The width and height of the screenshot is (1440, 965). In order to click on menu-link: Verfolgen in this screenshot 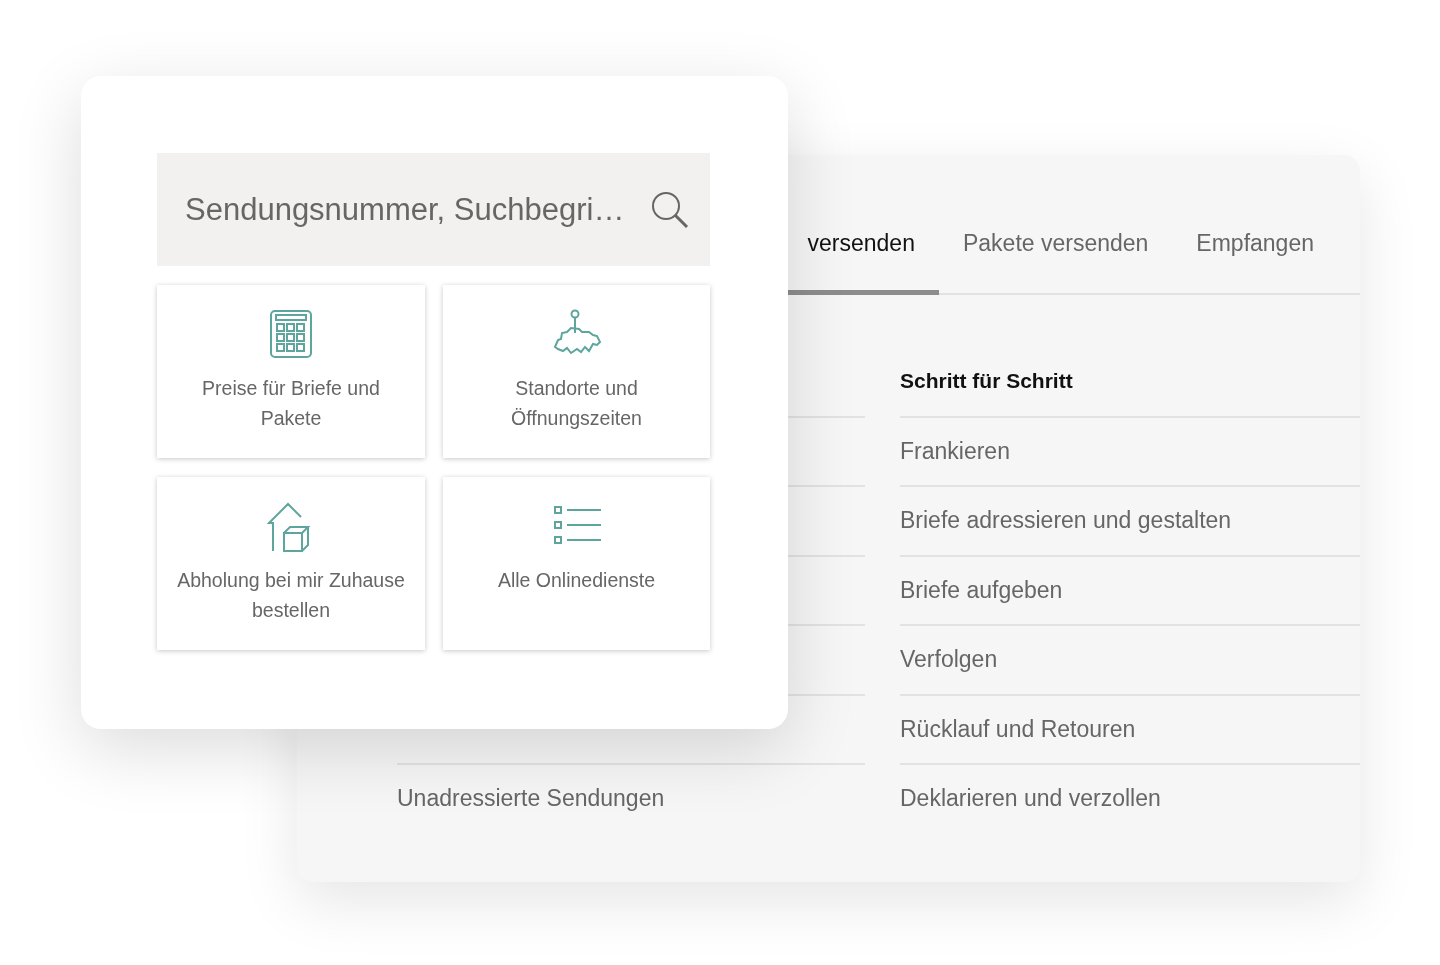, I will do `click(949, 660)`.